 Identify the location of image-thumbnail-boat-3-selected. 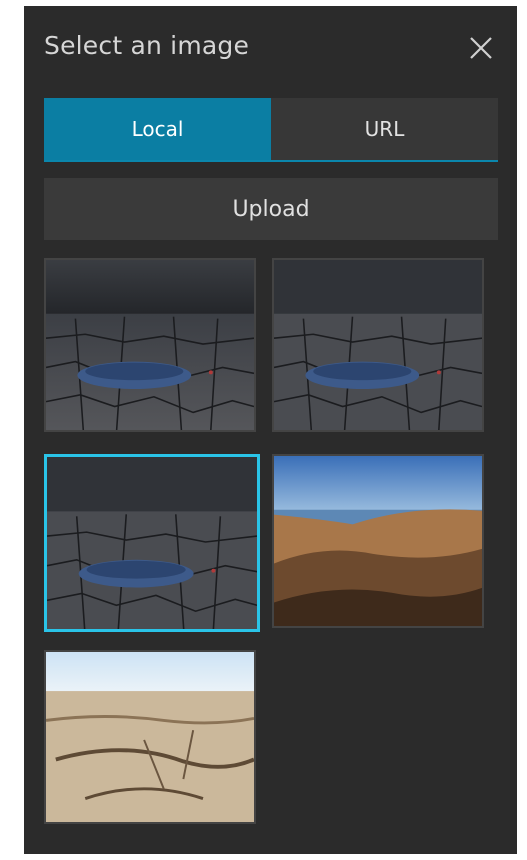
(152, 543).